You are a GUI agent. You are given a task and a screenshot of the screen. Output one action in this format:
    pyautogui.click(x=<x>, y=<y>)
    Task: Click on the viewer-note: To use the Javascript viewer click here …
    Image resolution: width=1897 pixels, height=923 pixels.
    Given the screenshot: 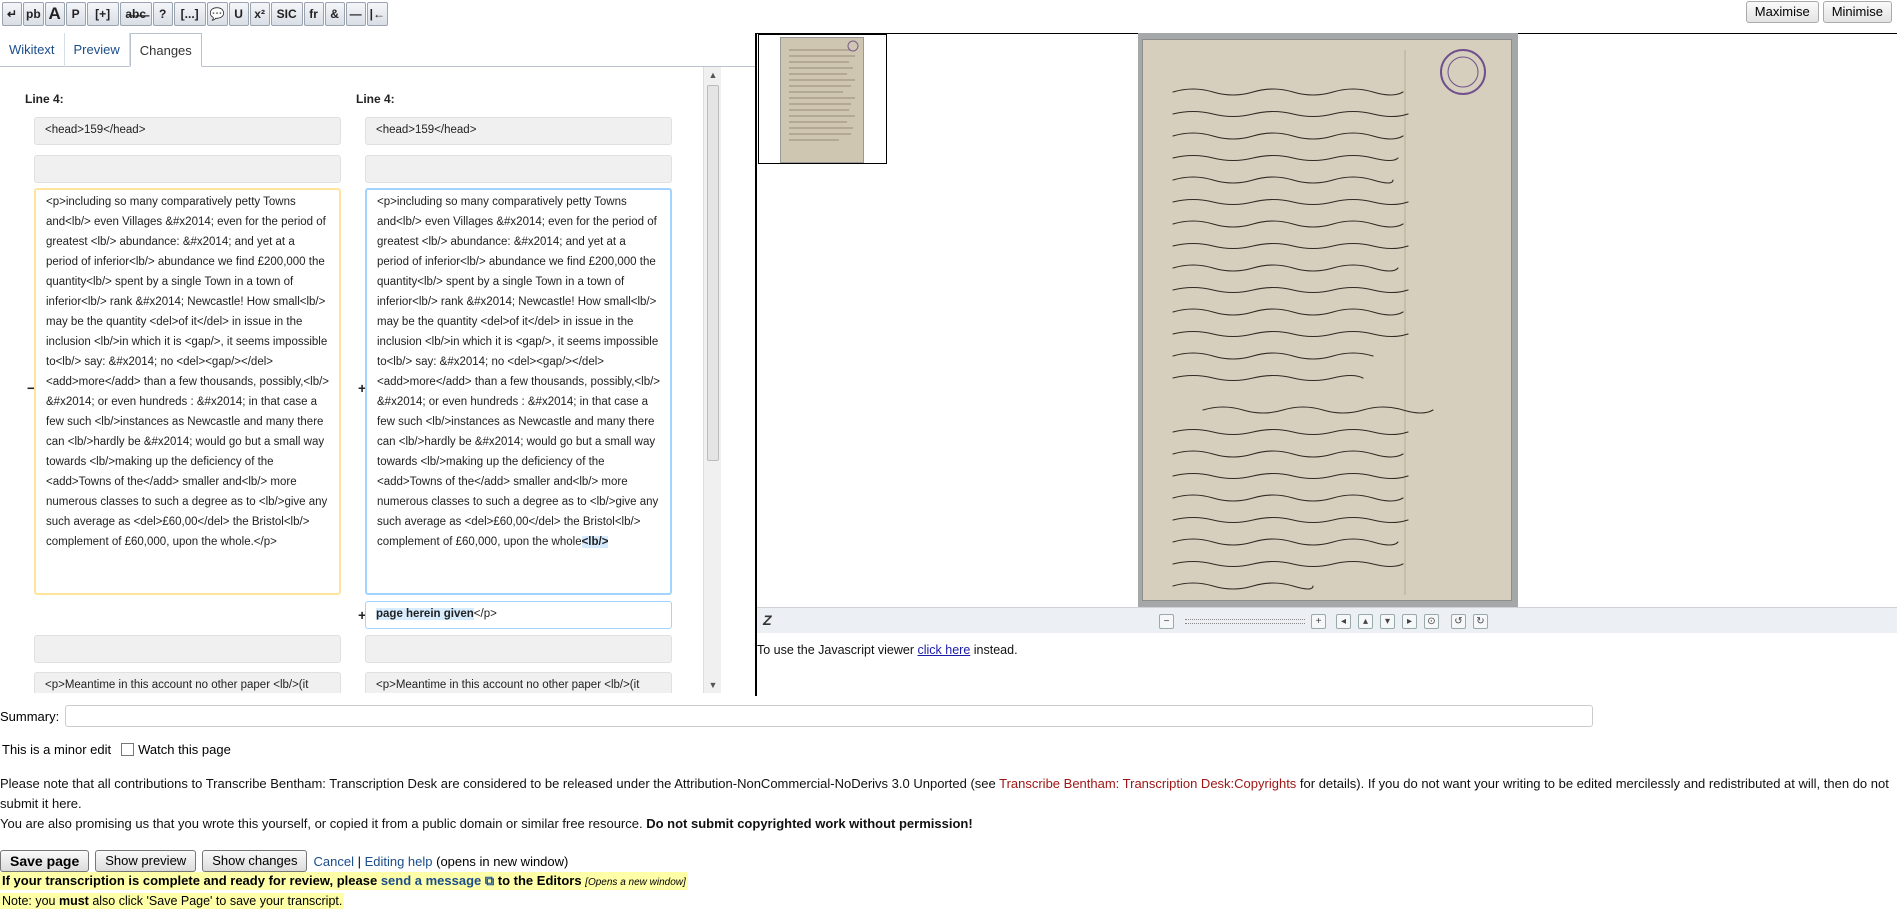 What is the action you would take?
    pyautogui.click(x=887, y=650)
    